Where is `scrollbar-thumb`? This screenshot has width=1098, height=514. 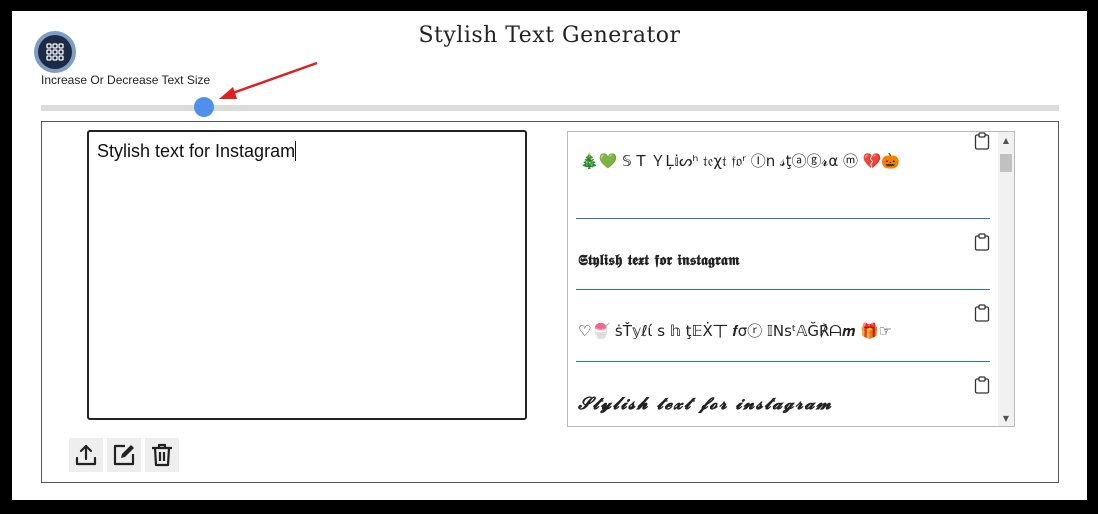
scrollbar-thumb is located at coordinates (1006, 163).